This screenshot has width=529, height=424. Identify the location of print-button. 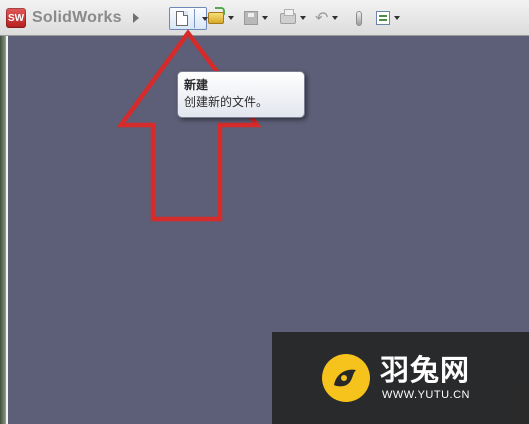
(293, 18).